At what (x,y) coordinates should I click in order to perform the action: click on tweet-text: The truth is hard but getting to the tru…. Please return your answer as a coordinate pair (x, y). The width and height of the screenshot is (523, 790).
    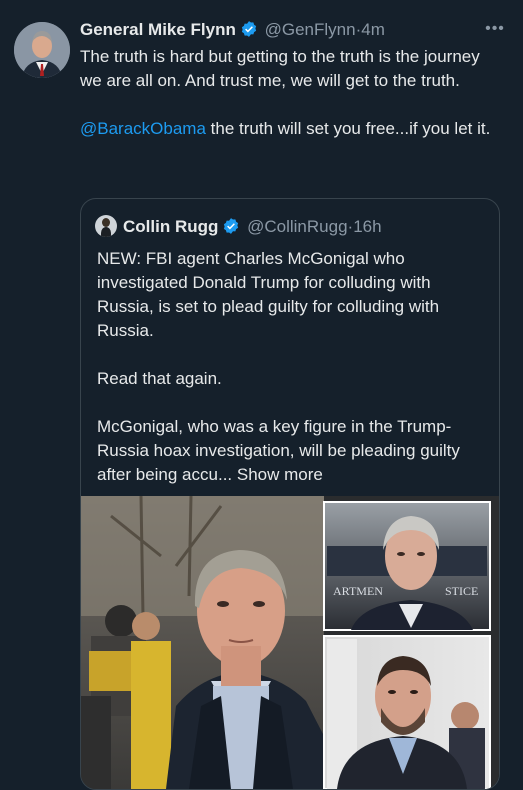
    Looking at the image, I should click on (290, 93).